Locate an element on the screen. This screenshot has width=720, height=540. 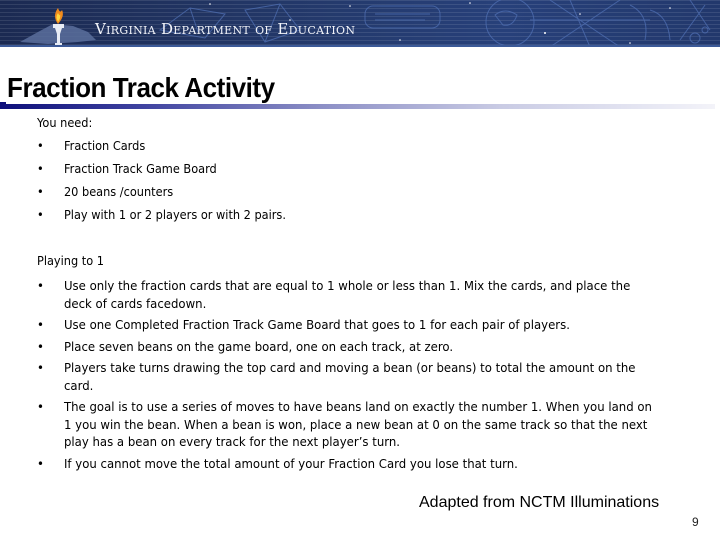
playing-heading: Playing to 1 is located at coordinates (70, 261).